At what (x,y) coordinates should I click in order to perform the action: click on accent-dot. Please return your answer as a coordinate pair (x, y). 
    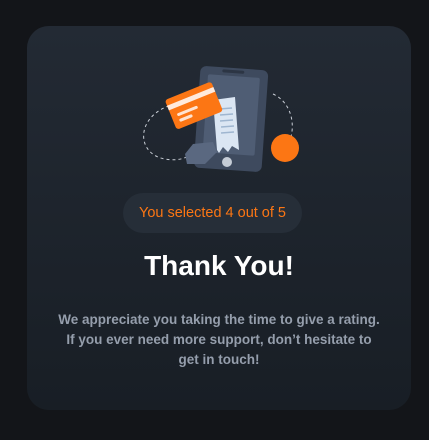
    Looking at the image, I should click on (285, 148).